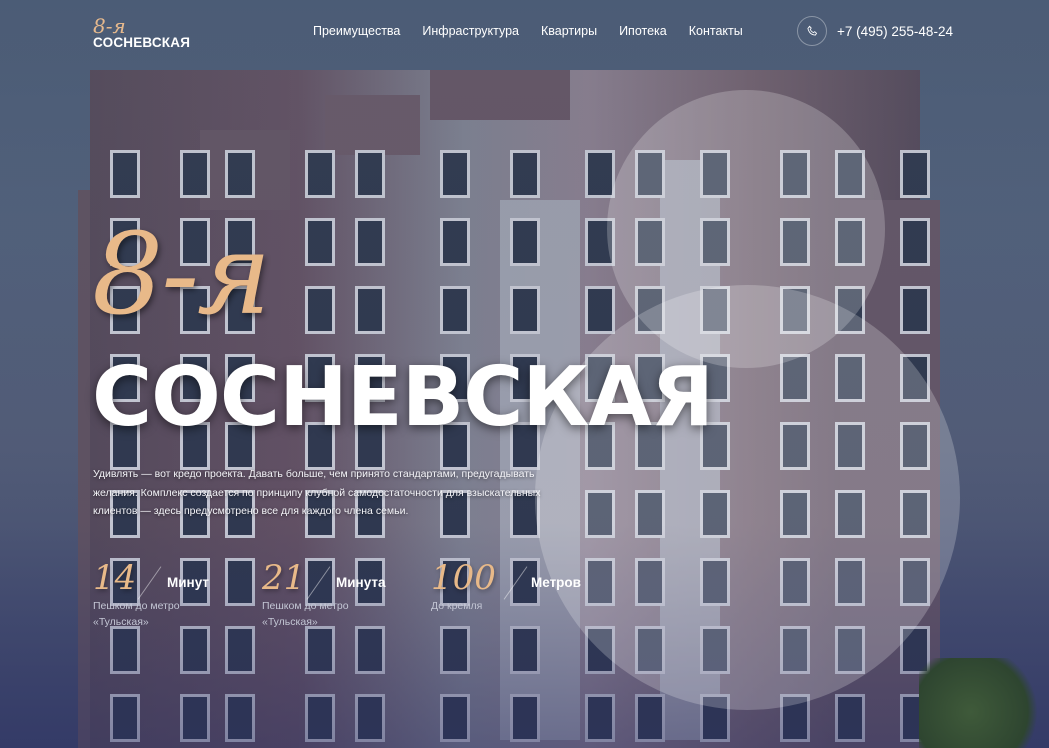 The height and width of the screenshot is (748, 1049). What do you see at coordinates (188, 582) in the screenshot?
I see `stat-unit: Минут` at bounding box center [188, 582].